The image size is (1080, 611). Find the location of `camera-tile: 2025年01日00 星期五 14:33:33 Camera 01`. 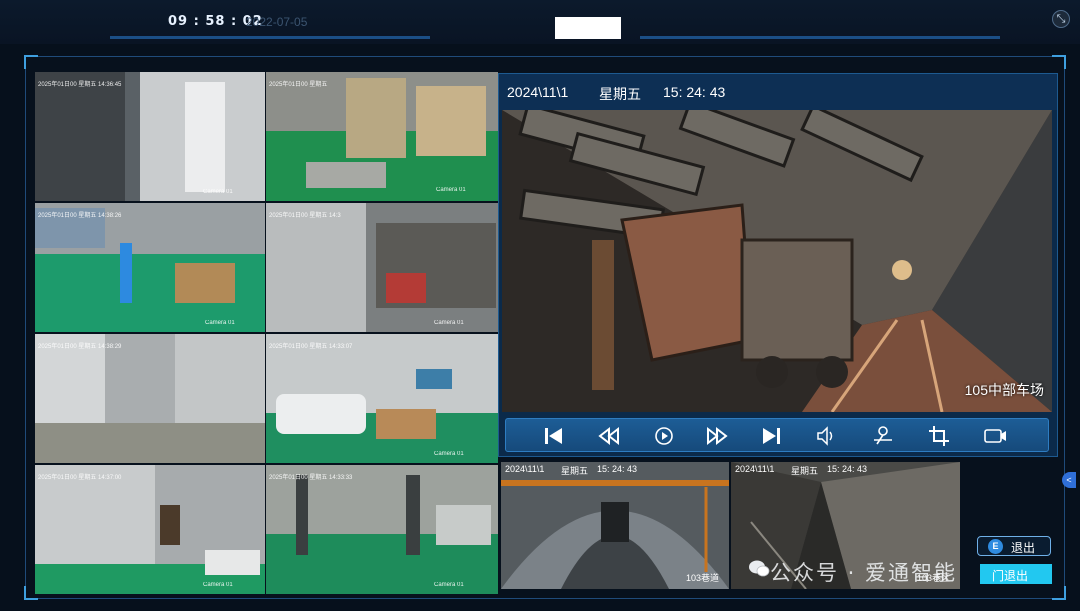

camera-tile: 2025年01日00 星期五 14:33:33 Camera 01 is located at coordinates (382, 529).